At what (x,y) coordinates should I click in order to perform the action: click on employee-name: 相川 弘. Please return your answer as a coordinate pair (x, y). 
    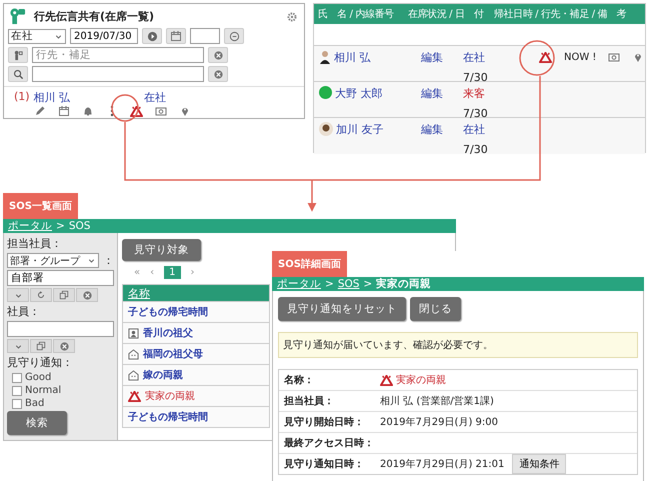
    Looking at the image, I should click on (352, 57).